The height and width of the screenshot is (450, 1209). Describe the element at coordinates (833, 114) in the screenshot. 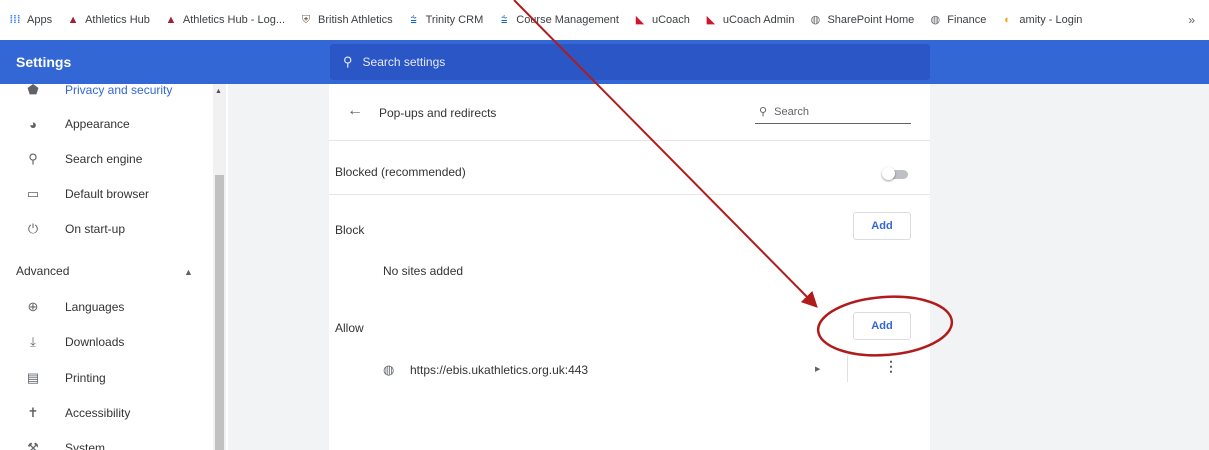

I see `site-search-input: ⚲ Search` at that location.